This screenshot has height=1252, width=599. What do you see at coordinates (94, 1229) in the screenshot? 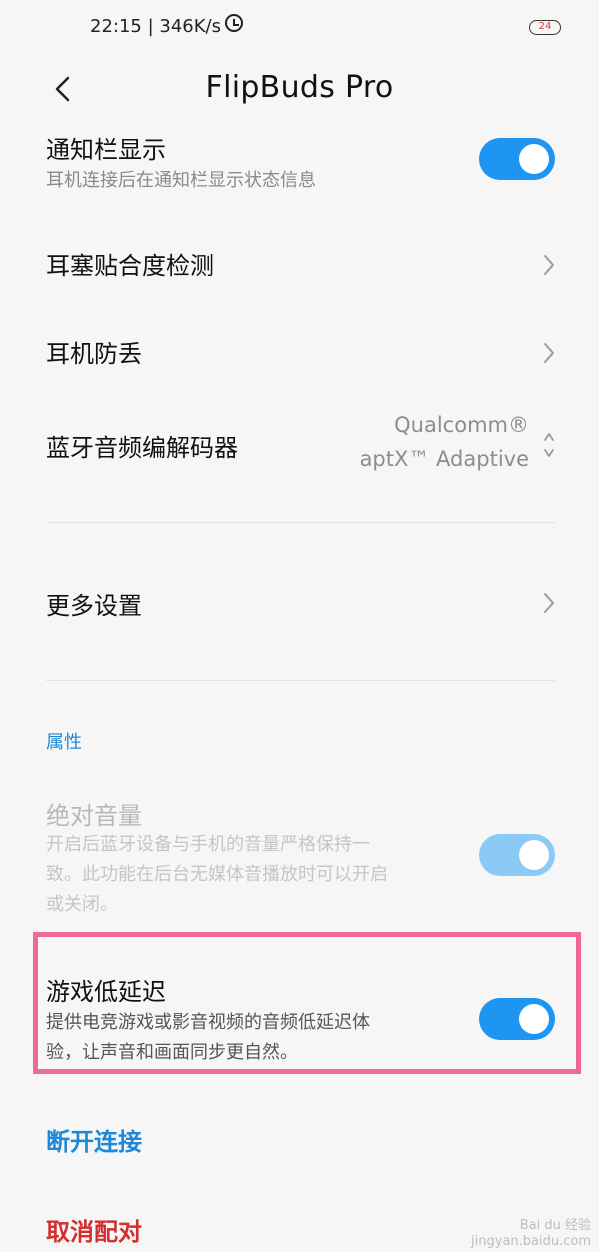
I see `unpair-button: 取消配对` at bounding box center [94, 1229].